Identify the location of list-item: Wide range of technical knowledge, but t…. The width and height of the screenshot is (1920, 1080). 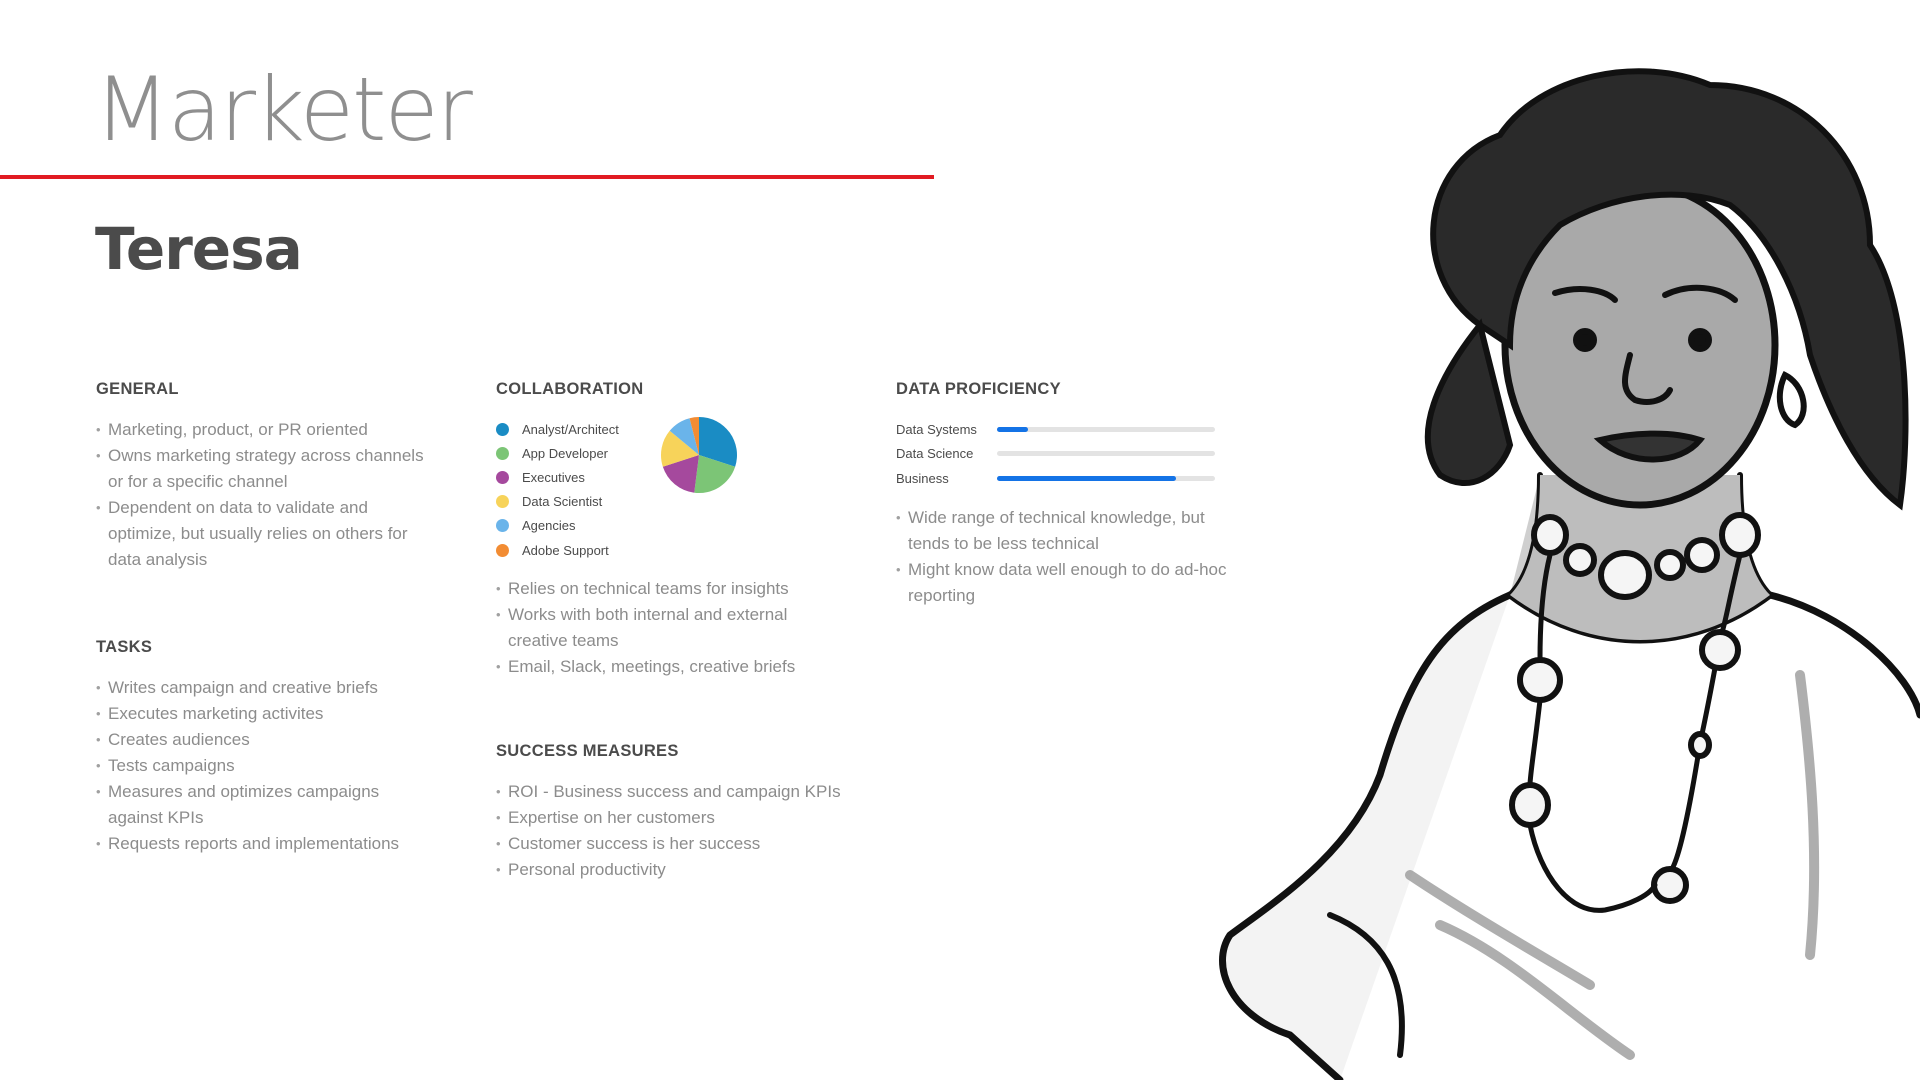
(1066, 531).